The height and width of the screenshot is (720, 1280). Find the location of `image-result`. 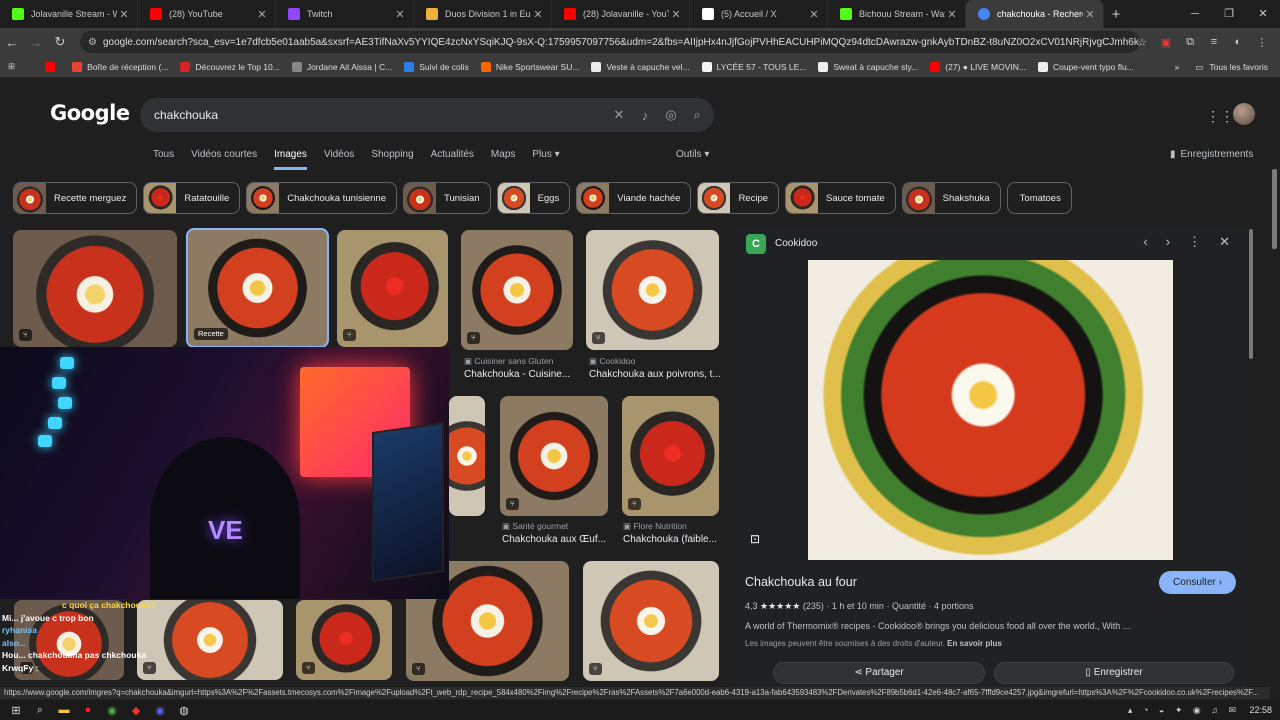

image-result is located at coordinates (467, 456).